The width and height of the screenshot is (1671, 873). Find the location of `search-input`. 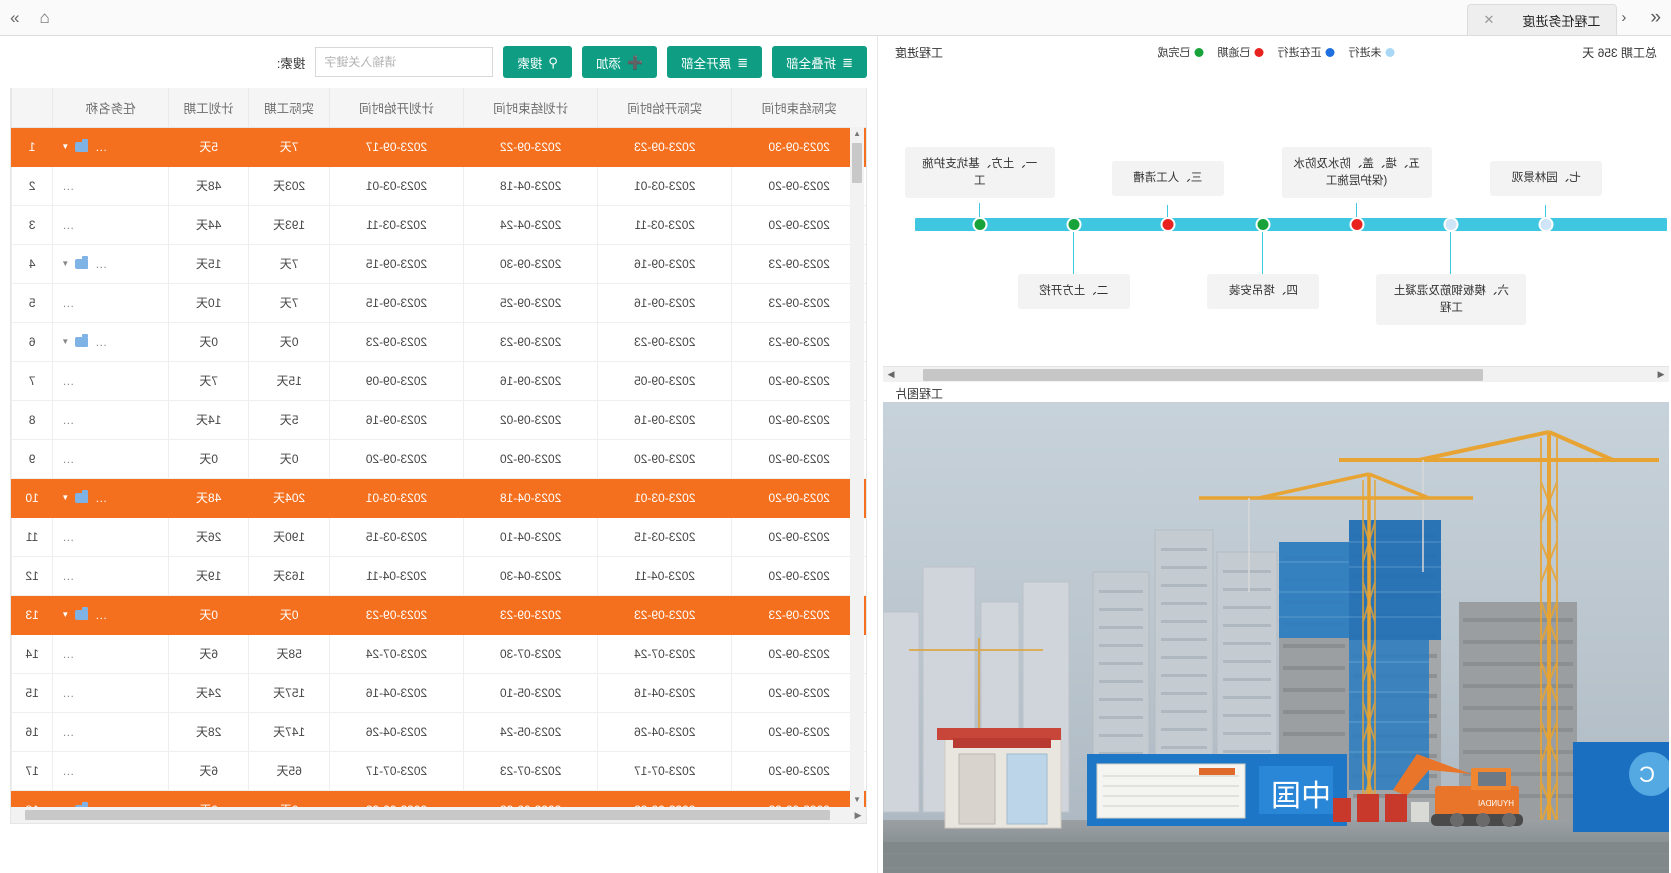

search-input is located at coordinates (404, 62).